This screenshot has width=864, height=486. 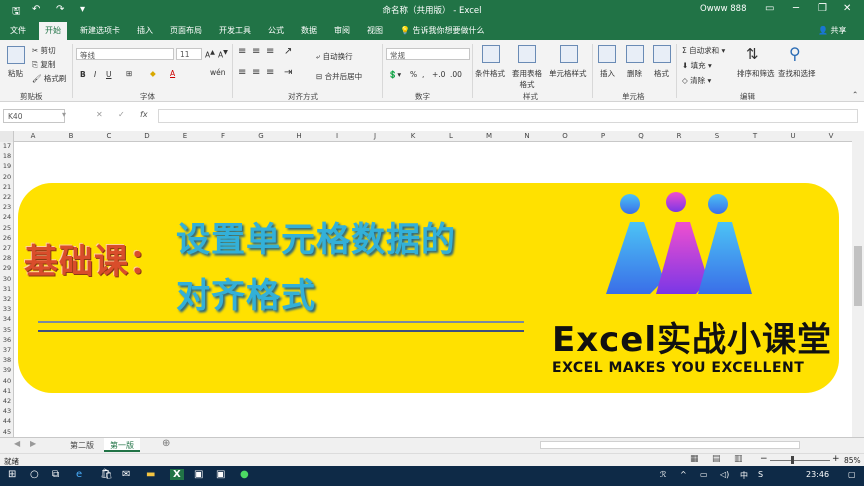 I want to click on tab-file: 文件, so click(x=18, y=30).